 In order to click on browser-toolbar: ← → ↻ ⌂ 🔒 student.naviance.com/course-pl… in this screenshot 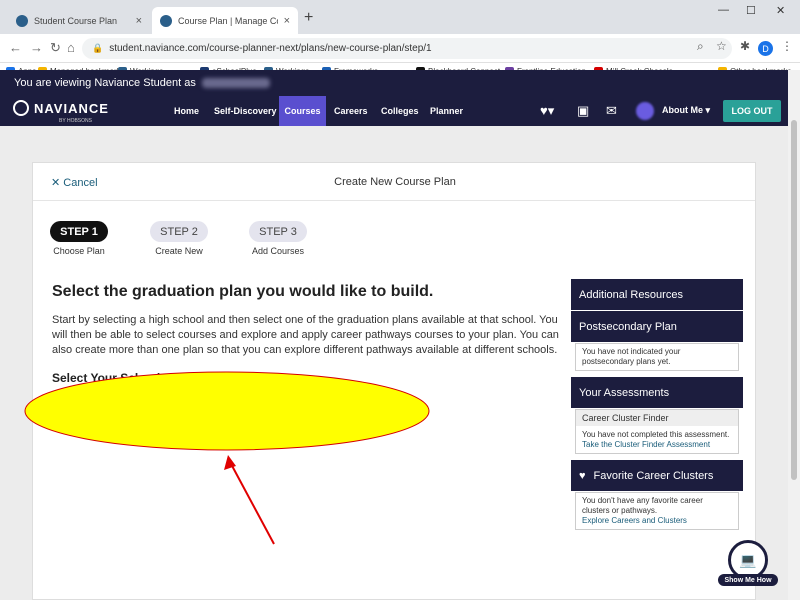, I will do `click(400, 48)`.